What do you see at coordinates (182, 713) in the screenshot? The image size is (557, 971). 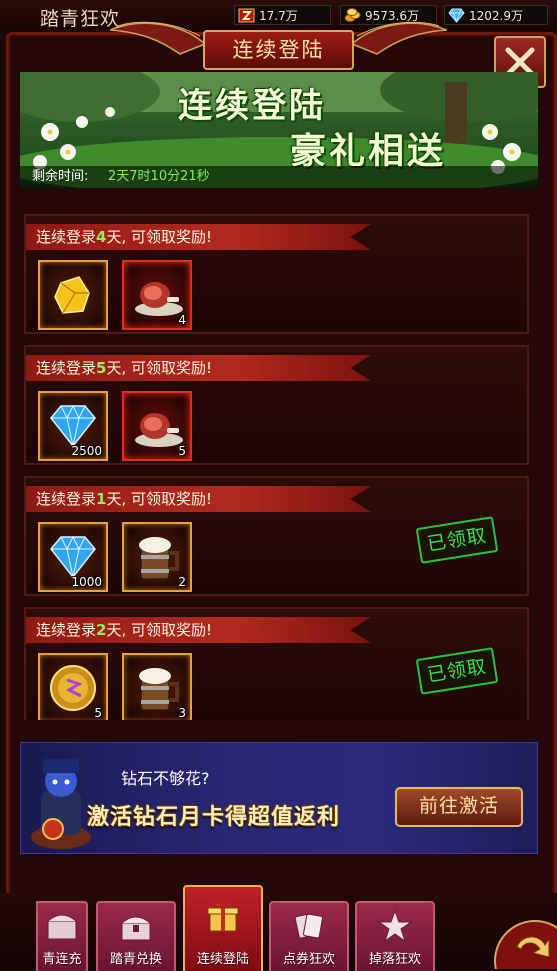 I see `item-count: 3` at bounding box center [182, 713].